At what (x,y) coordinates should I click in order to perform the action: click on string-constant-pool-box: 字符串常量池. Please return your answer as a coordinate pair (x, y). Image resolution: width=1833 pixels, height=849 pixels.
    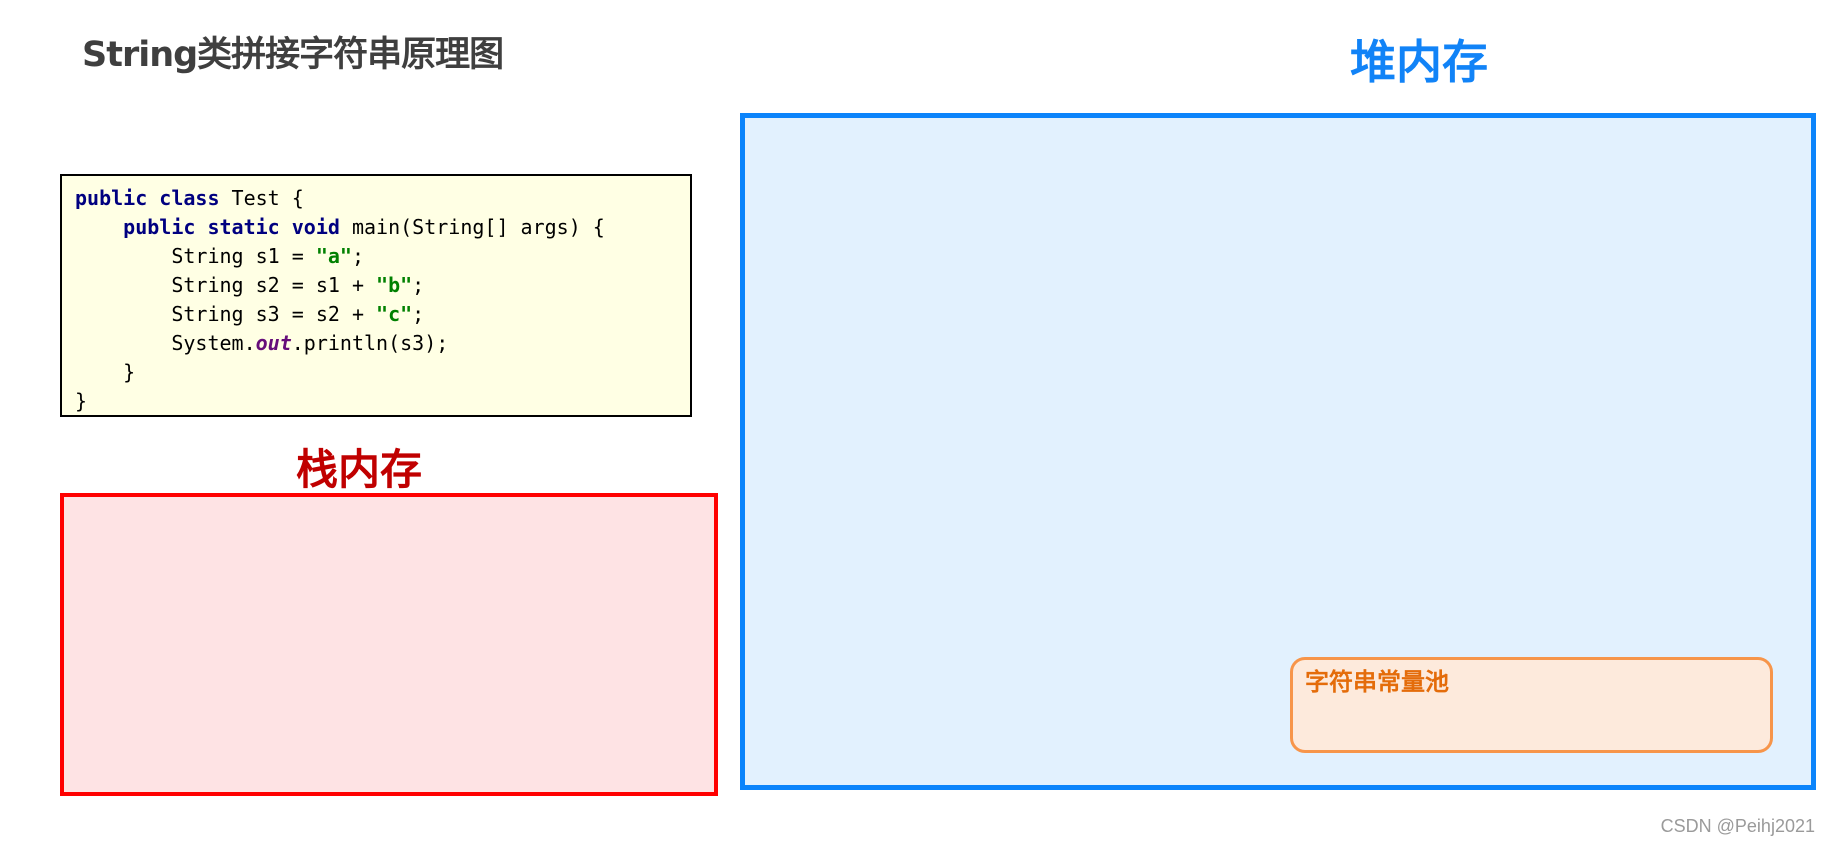
    Looking at the image, I should click on (1531, 705).